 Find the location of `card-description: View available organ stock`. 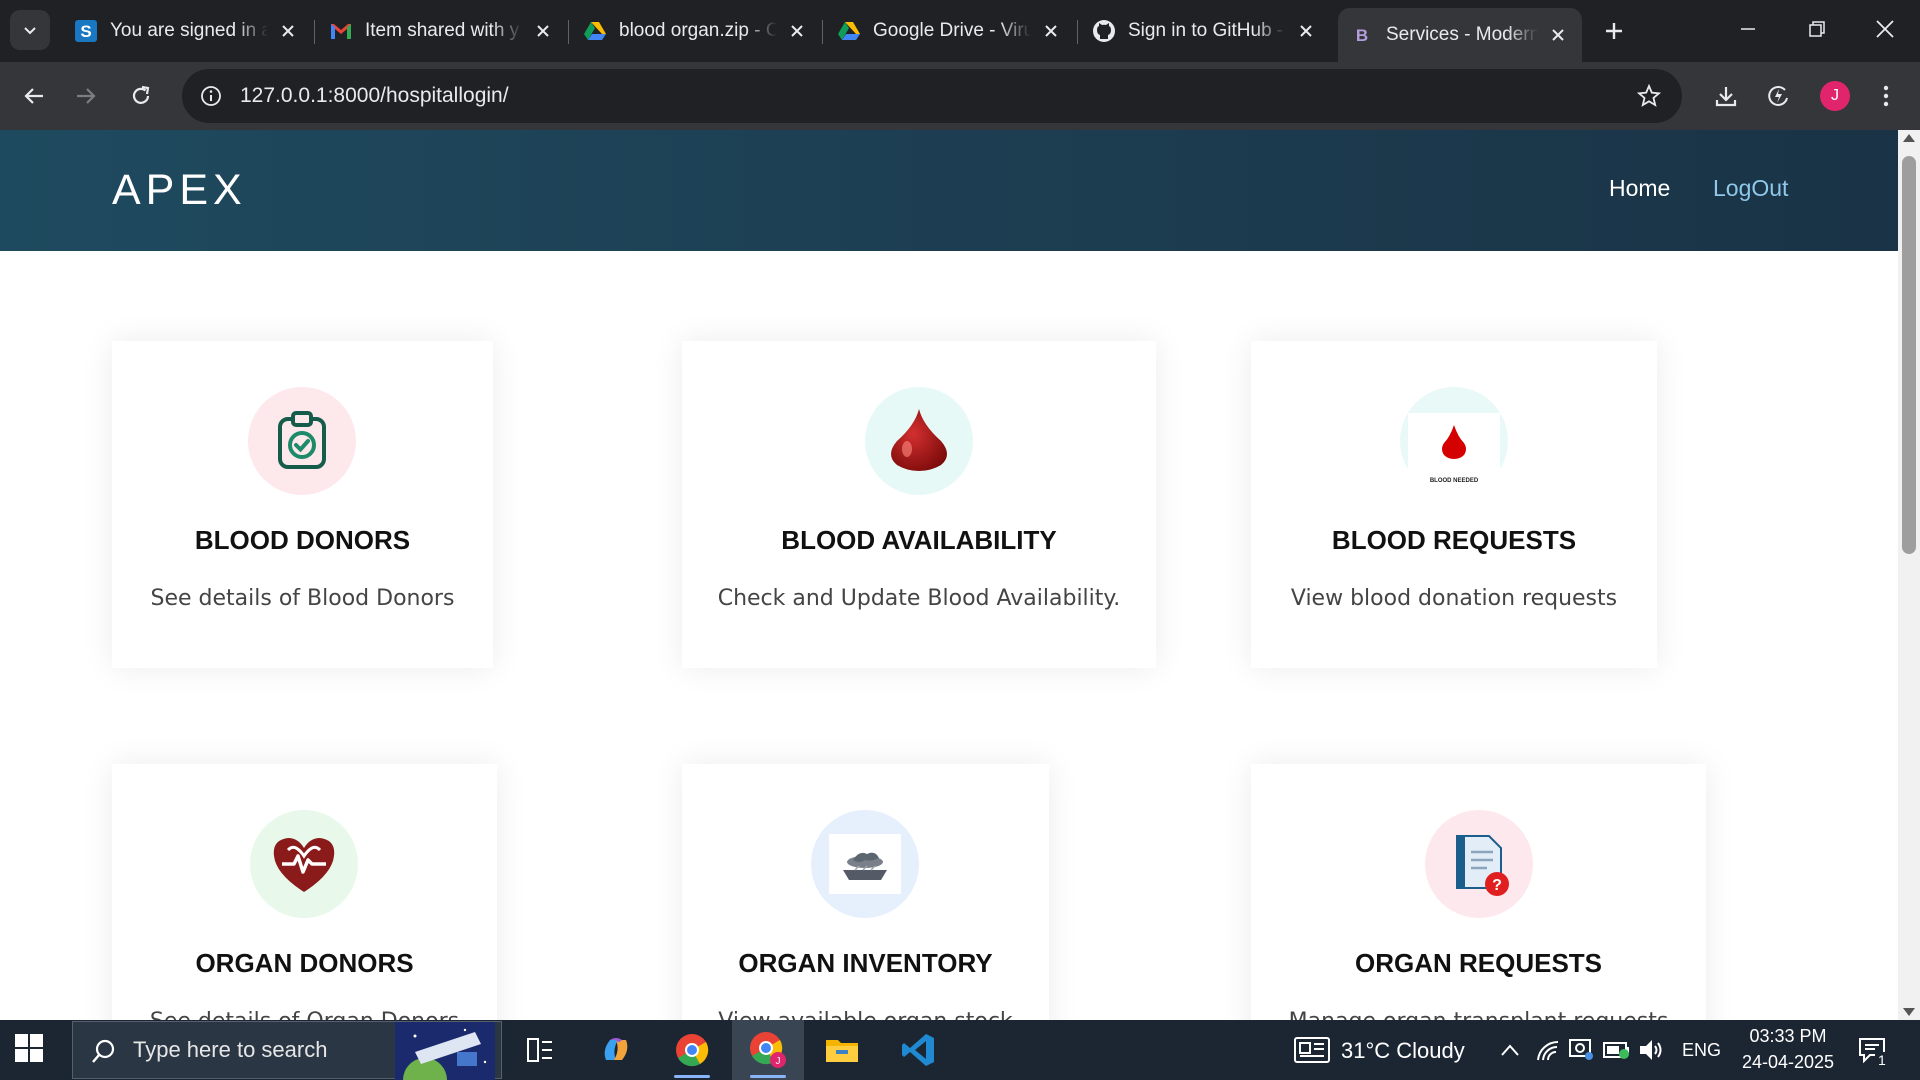

card-description: View available organ stock is located at coordinates (865, 1014).